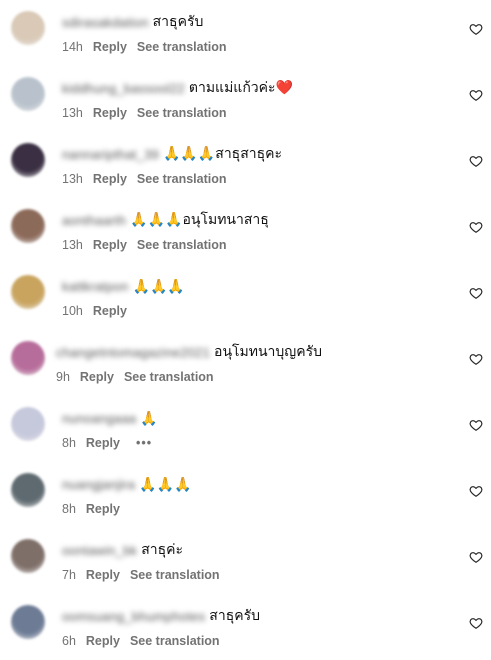 This screenshot has width=491, height=660. I want to click on comment-body: nuangjanjira 🙏🙏🙏 8h Reply, so click(256, 495).